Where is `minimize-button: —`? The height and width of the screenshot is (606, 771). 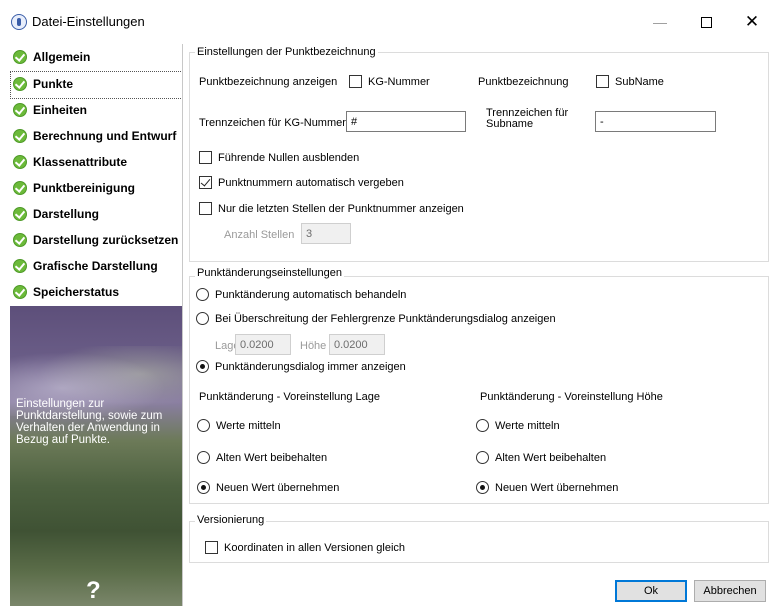 minimize-button: — is located at coordinates (660, 22).